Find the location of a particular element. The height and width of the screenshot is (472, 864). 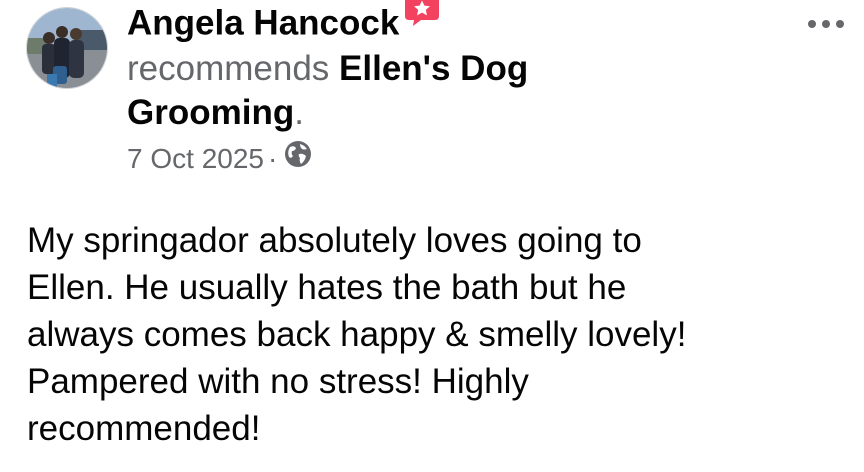

page-name-part1: Ellen's Dog is located at coordinates (433, 68).